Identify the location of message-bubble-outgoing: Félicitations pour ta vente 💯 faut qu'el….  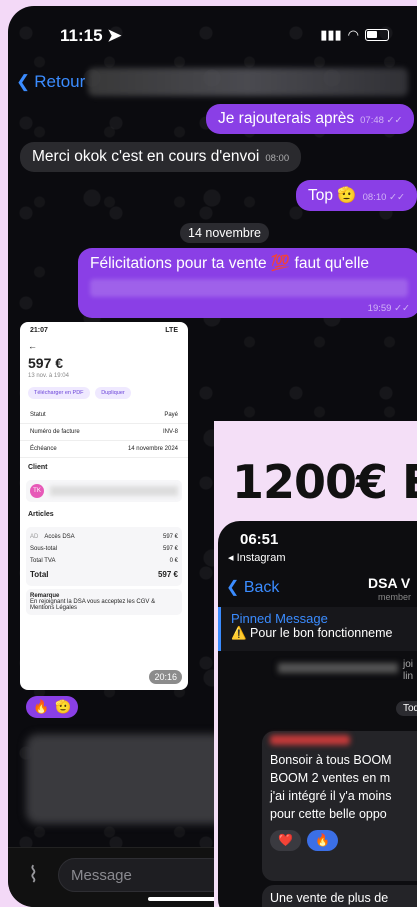
(247, 283).